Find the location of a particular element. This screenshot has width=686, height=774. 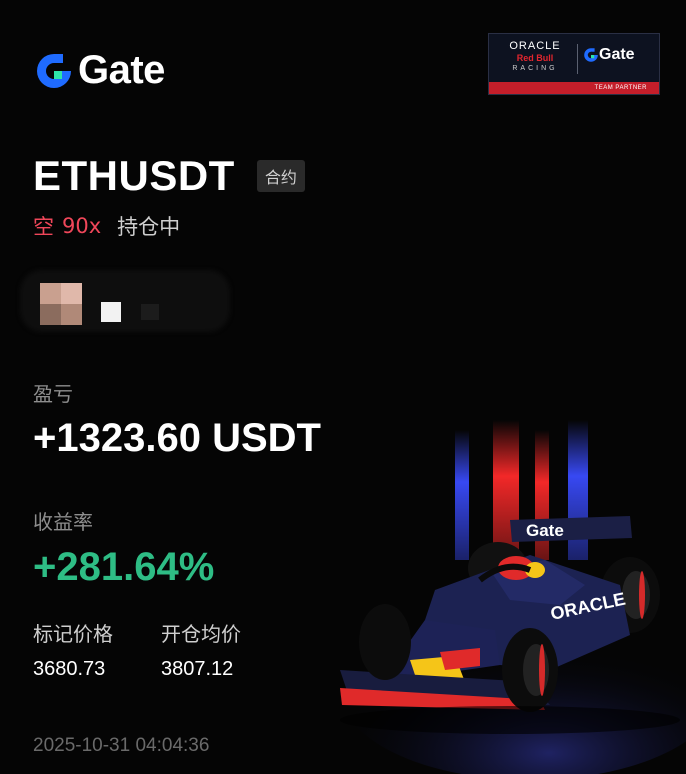

brand-name: Gate is located at coordinates (121, 70).